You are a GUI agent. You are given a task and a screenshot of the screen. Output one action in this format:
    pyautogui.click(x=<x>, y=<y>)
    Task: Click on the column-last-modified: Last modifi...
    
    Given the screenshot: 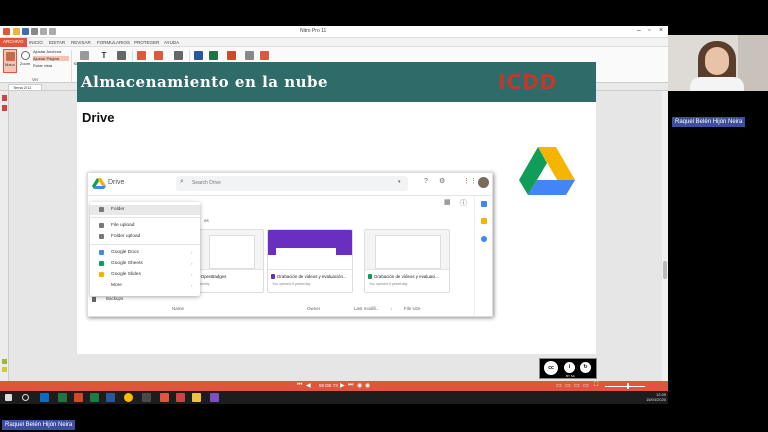 What is the action you would take?
    pyautogui.click(x=367, y=308)
    